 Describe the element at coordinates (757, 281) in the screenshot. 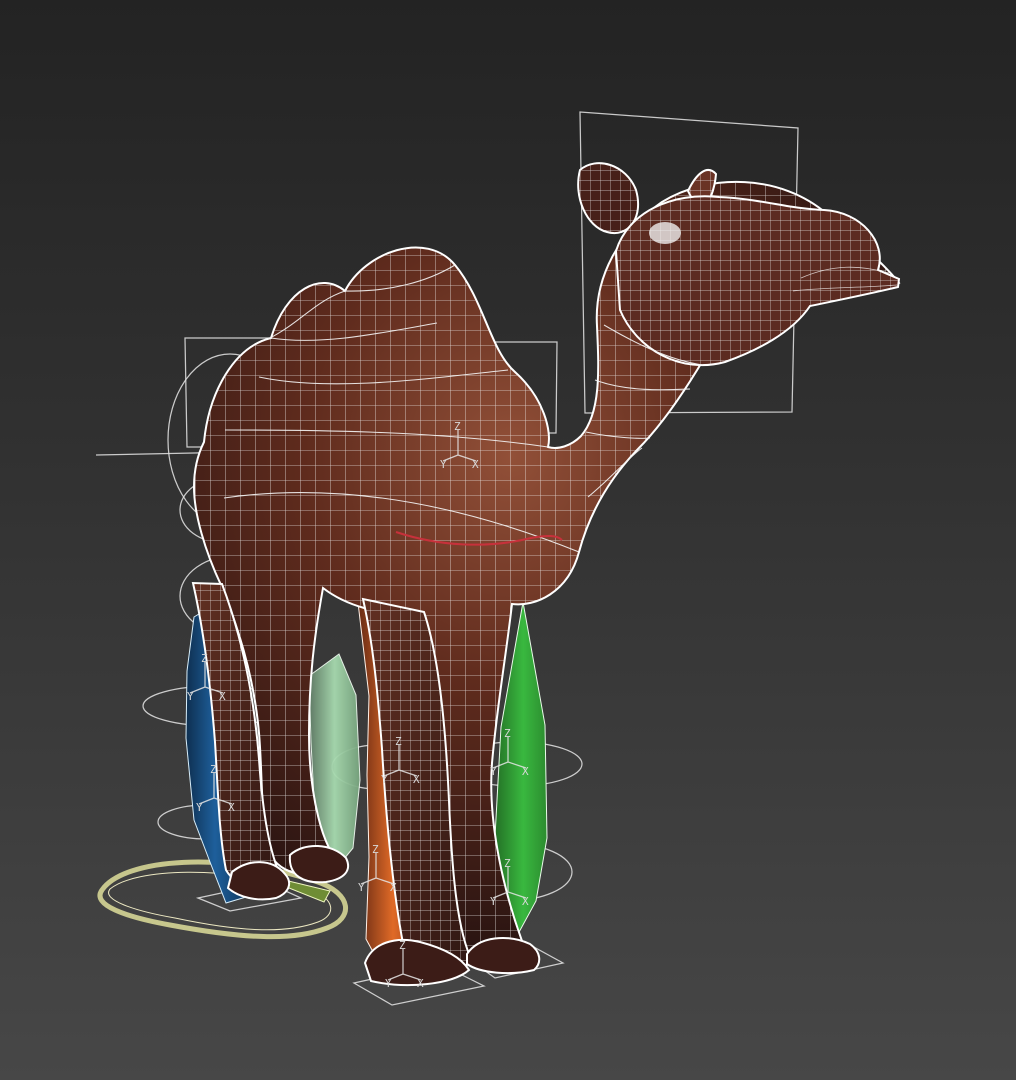

I see `camel-head-grid` at that location.